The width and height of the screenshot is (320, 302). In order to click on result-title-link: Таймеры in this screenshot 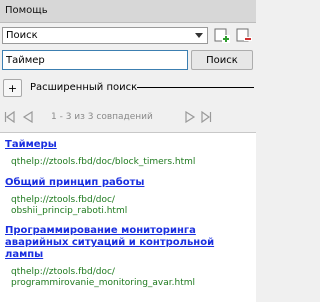, I will do `click(31, 145)`.